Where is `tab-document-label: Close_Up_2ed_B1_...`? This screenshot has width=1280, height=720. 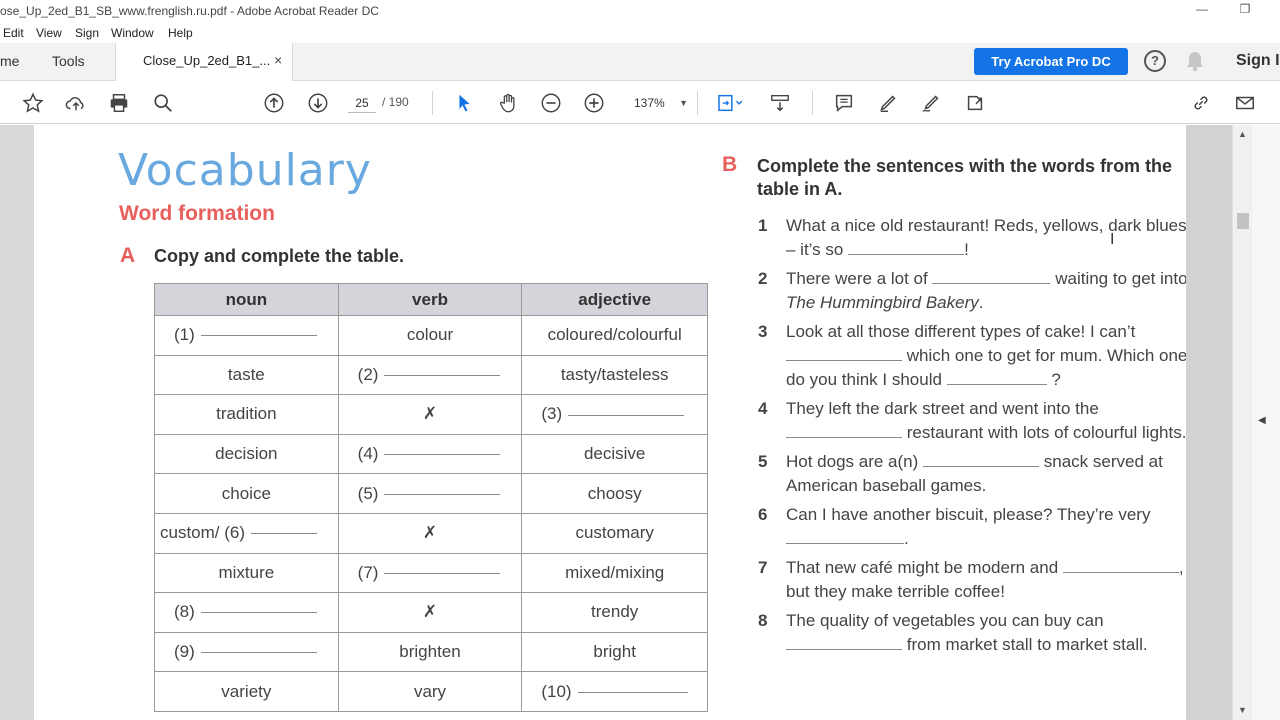
tab-document-label: Close_Up_2ed_B1_... is located at coordinates (207, 60).